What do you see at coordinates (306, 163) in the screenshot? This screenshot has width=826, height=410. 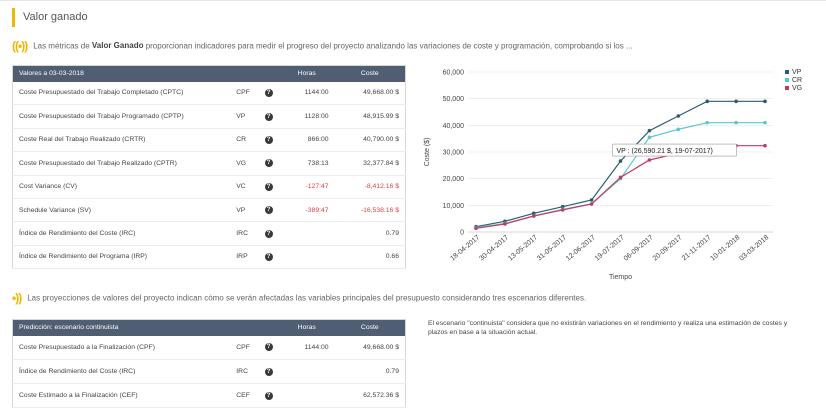 I see `row-hours: 738:13` at bounding box center [306, 163].